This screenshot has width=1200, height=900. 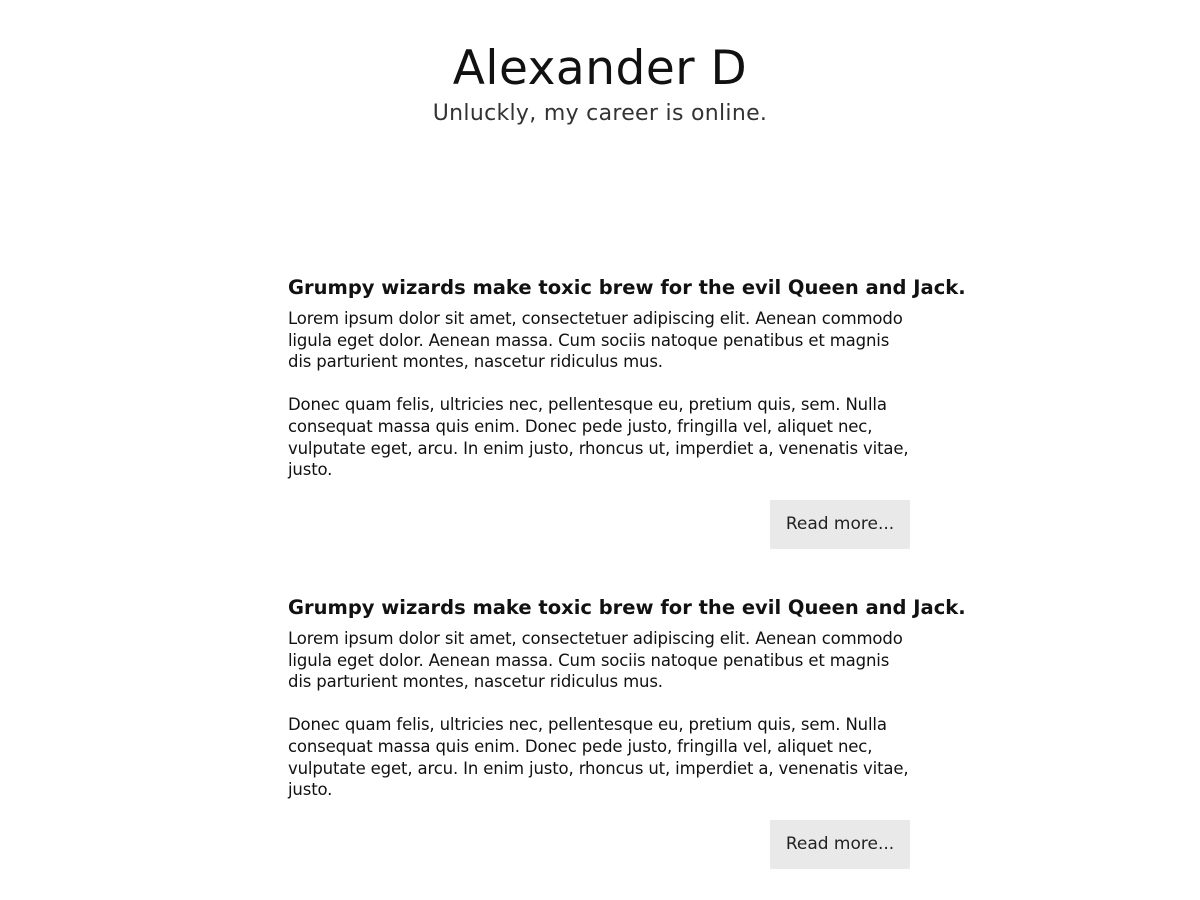 What do you see at coordinates (600, 68) in the screenshot?
I see `site-title: Alexander D` at bounding box center [600, 68].